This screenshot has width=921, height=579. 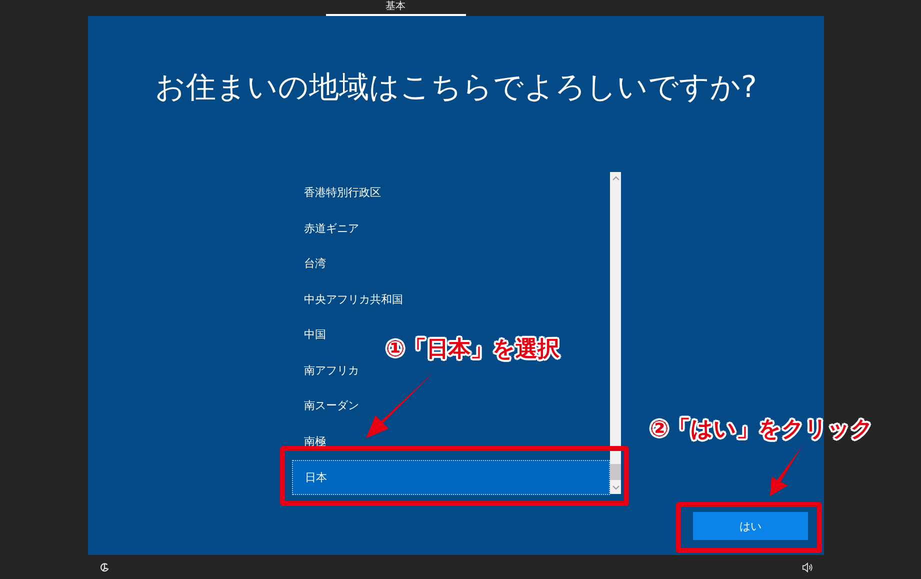 I want to click on scroll-thumb, so click(x=615, y=472).